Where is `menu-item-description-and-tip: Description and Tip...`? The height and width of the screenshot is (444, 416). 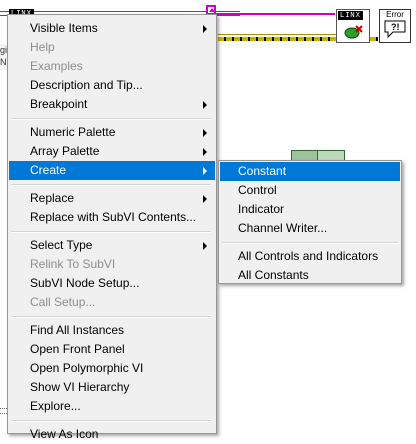 menu-item-description-and-tip: Description and Tip... is located at coordinates (112, 85).